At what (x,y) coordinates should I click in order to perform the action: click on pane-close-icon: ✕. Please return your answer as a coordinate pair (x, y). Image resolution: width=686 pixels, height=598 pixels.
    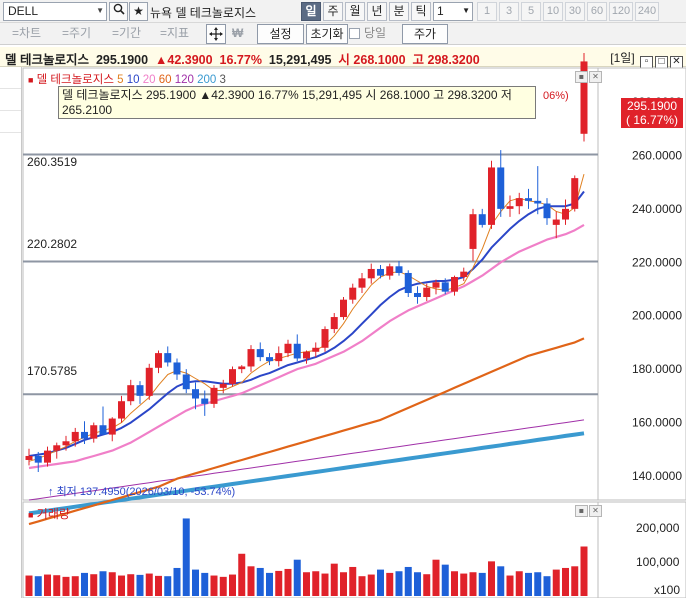
    Looking at the image, I should click on (595, 77).